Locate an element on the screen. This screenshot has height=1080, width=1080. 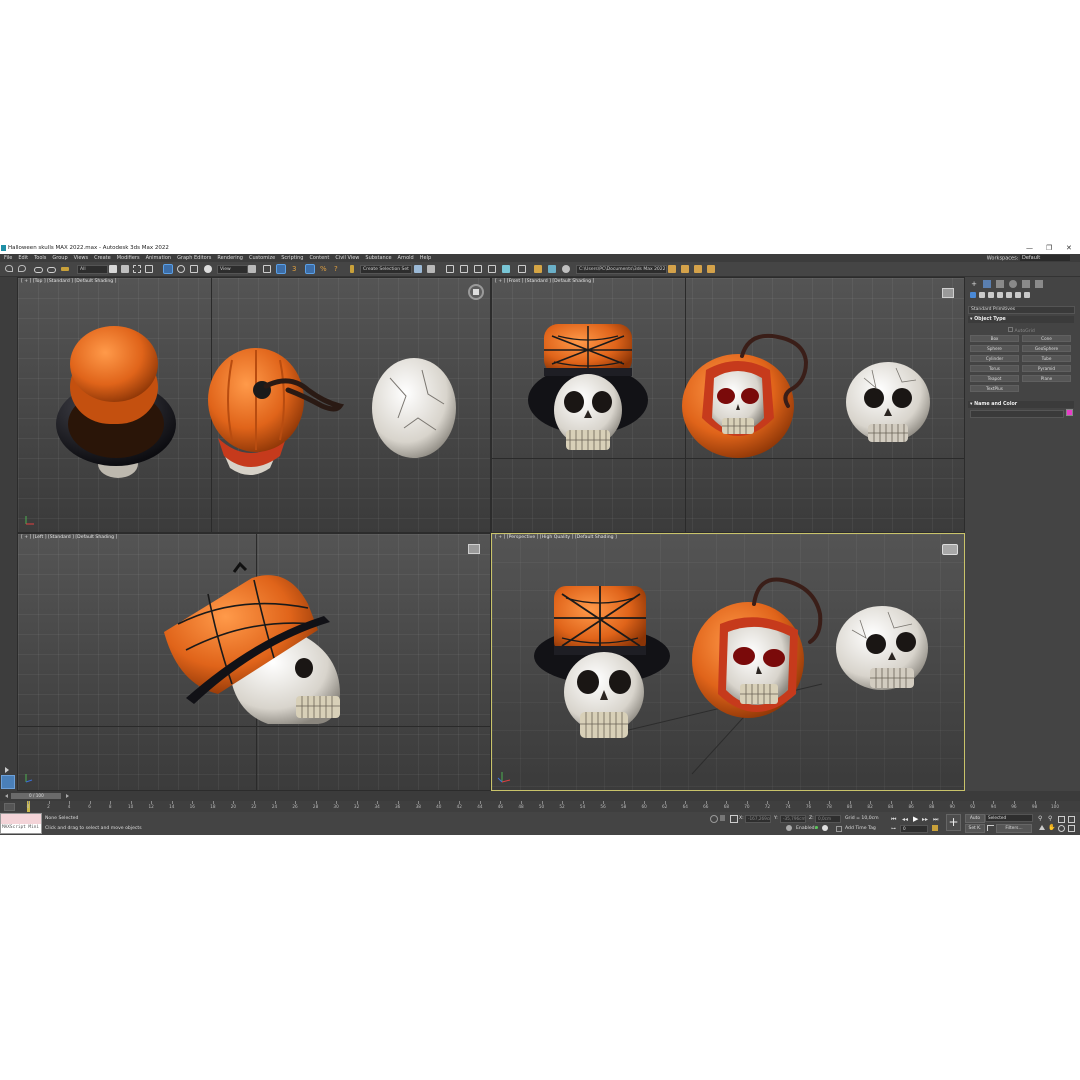
modify-tab-icon is located at coordinates (987, 284).